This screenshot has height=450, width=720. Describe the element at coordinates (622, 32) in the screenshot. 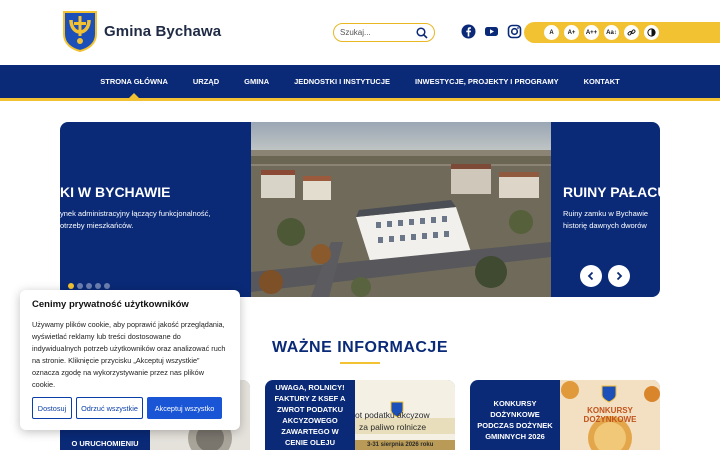

I see `accessibility-toolbar: A A+ A++ Aa↕` at that location.